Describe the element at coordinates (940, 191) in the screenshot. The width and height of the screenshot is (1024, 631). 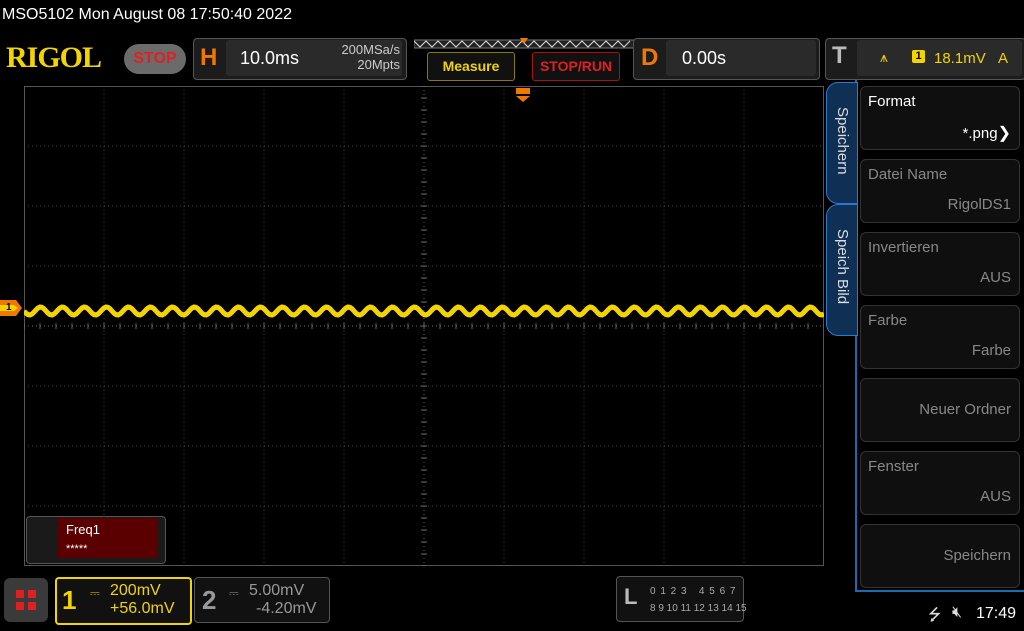
I see `menu-item-file-name: Datei Name RigolDS1` at that location.